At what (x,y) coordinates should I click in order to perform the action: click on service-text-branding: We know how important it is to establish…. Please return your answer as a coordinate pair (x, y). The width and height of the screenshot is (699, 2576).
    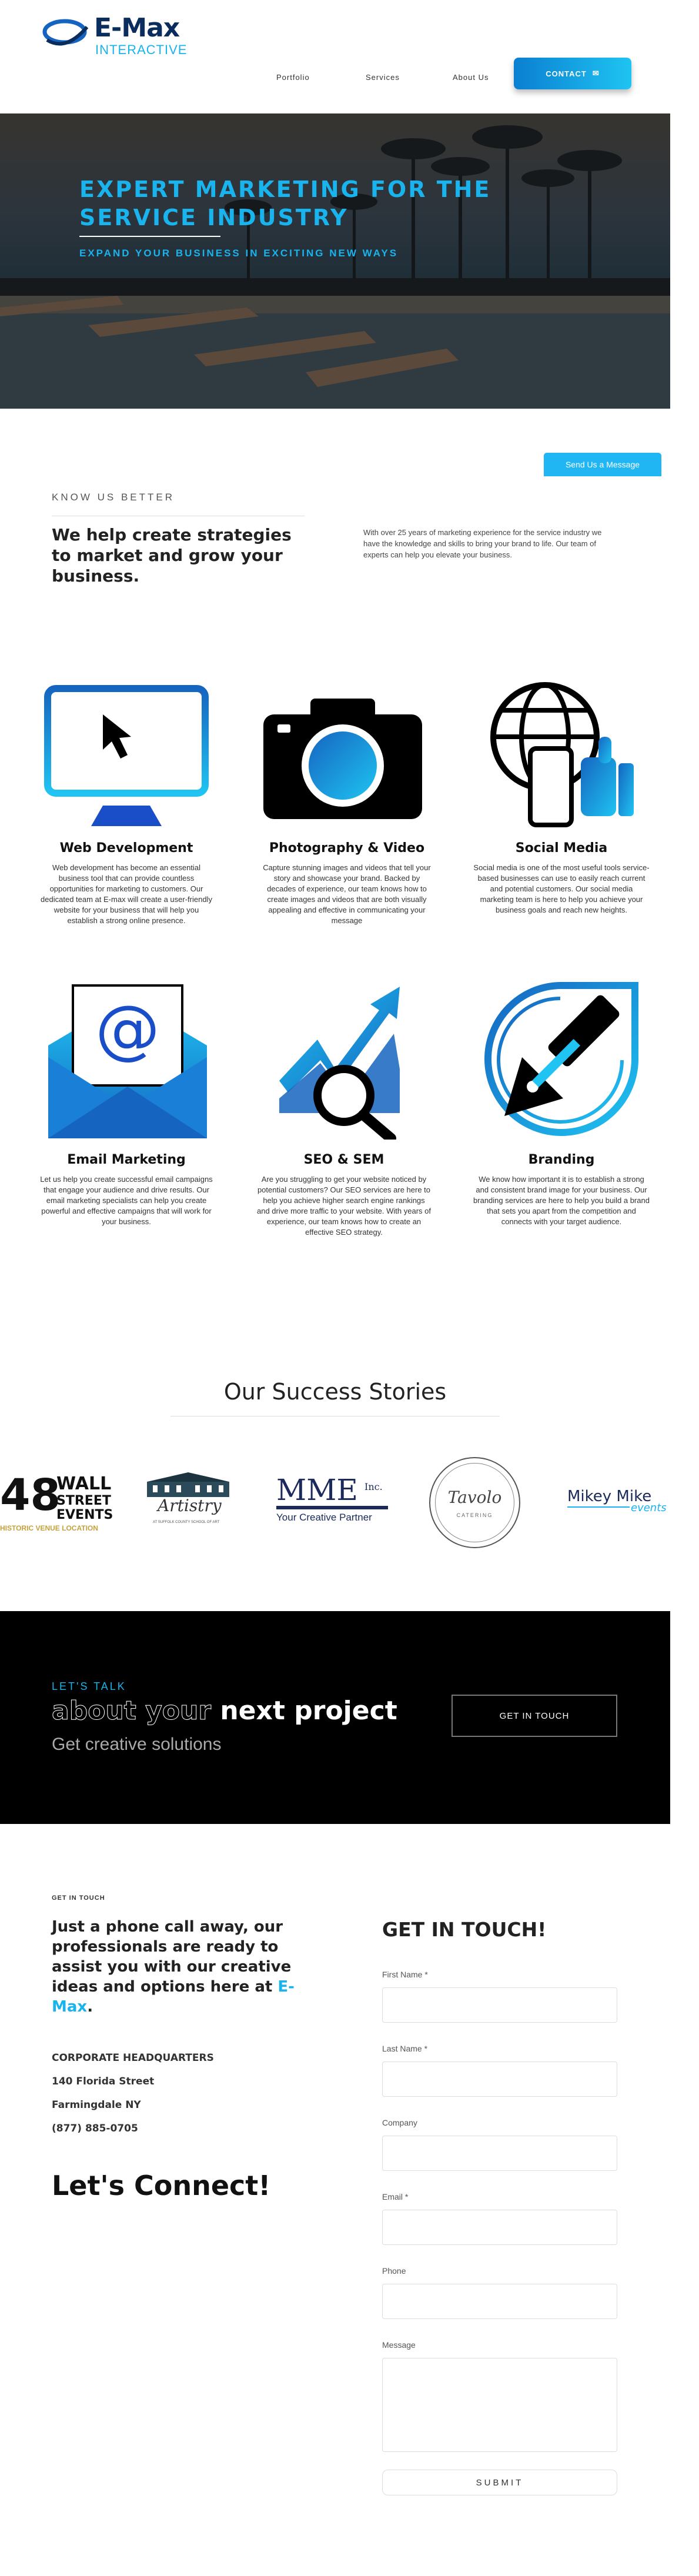
    Looking at the image, I should click on (562, 1200).